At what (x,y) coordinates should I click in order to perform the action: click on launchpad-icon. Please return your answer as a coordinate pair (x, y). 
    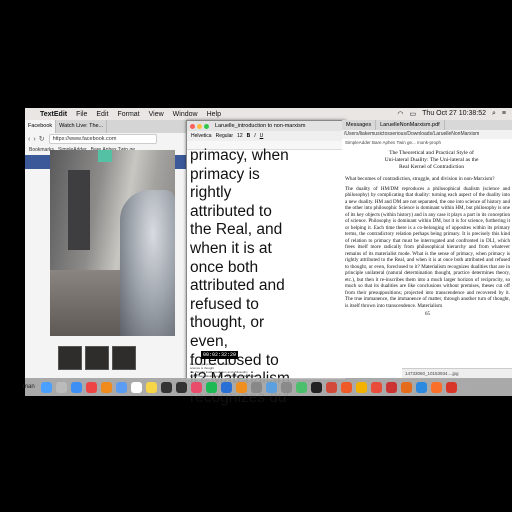
    Looking at the image, I should click on (61, 387).